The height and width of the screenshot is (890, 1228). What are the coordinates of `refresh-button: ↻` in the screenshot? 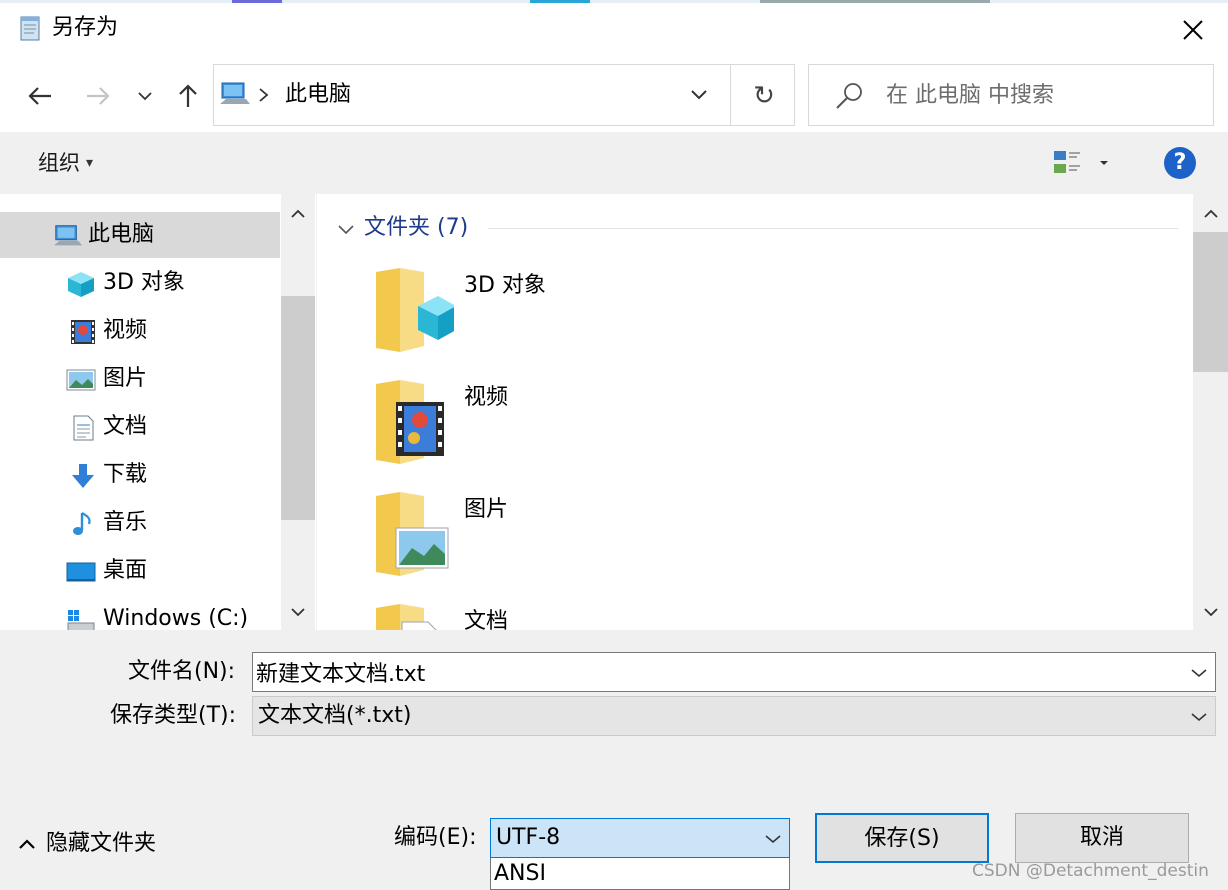 It's located at (764, 96).